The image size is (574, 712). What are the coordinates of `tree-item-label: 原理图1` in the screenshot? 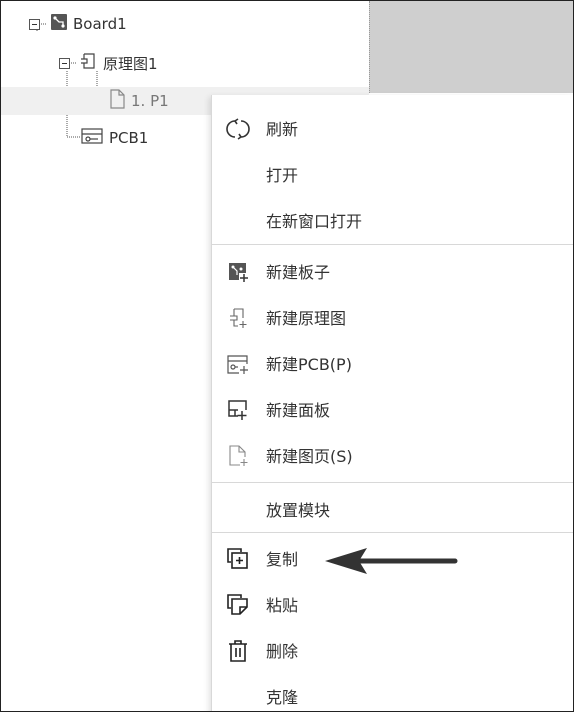 It's located at (130, 63).